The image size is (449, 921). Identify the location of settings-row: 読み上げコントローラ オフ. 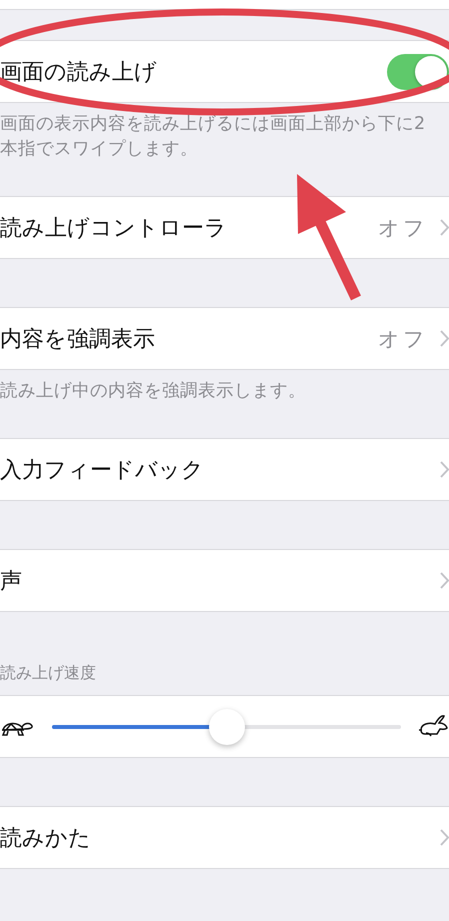
(224, 227).